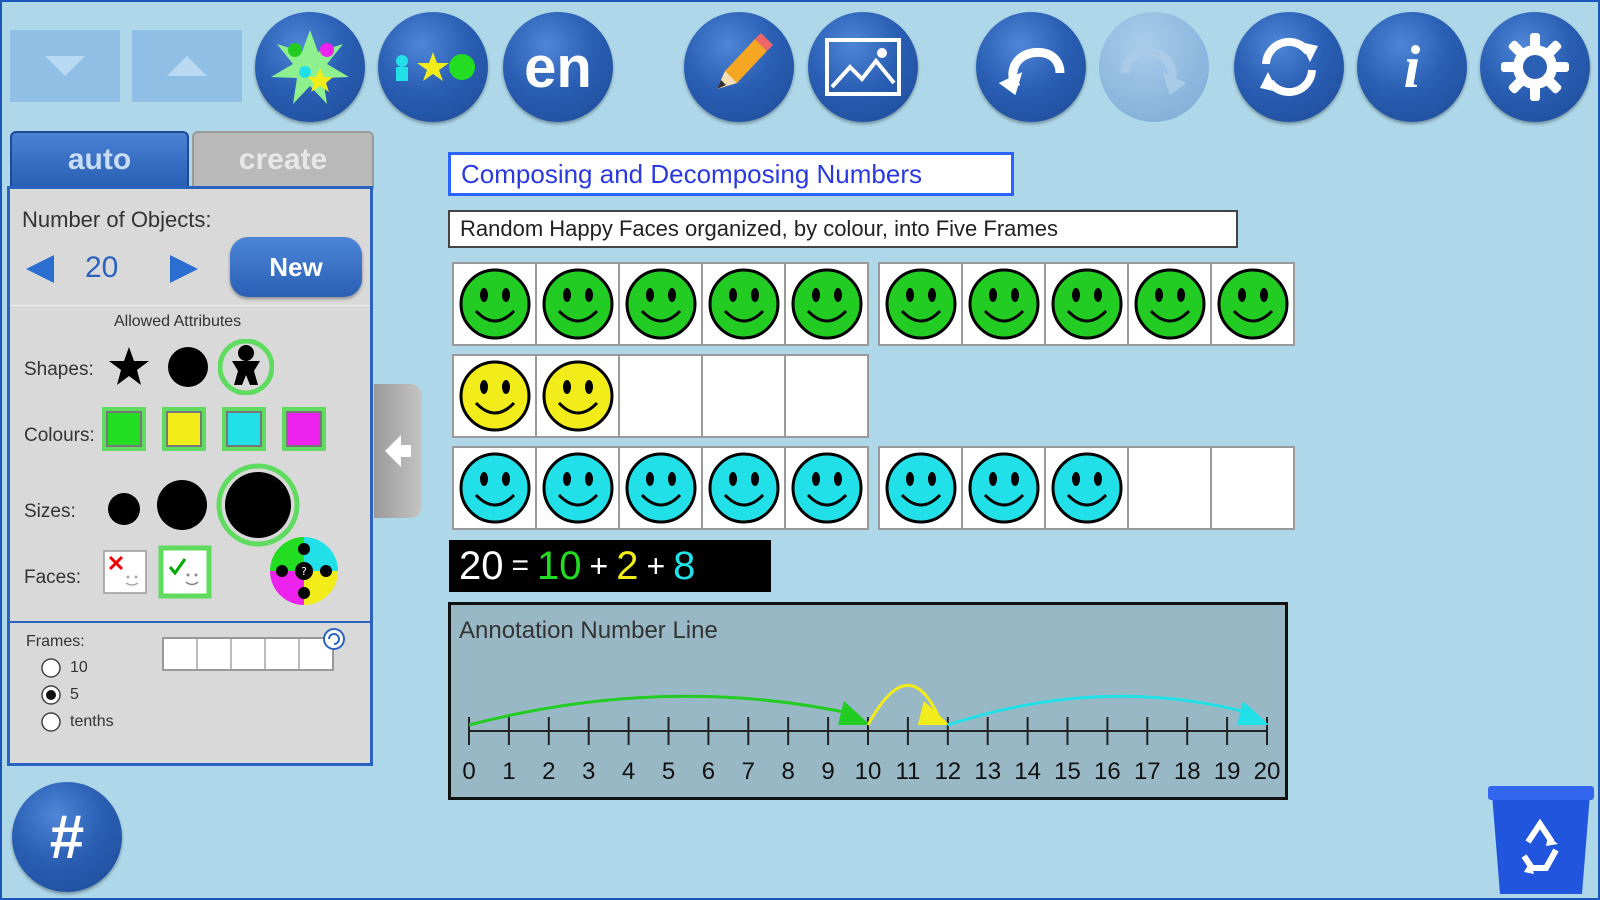  Describe the element at coordinates (304, 571) in the screenshot. I see `random-attributes-icon: ?` at that location.